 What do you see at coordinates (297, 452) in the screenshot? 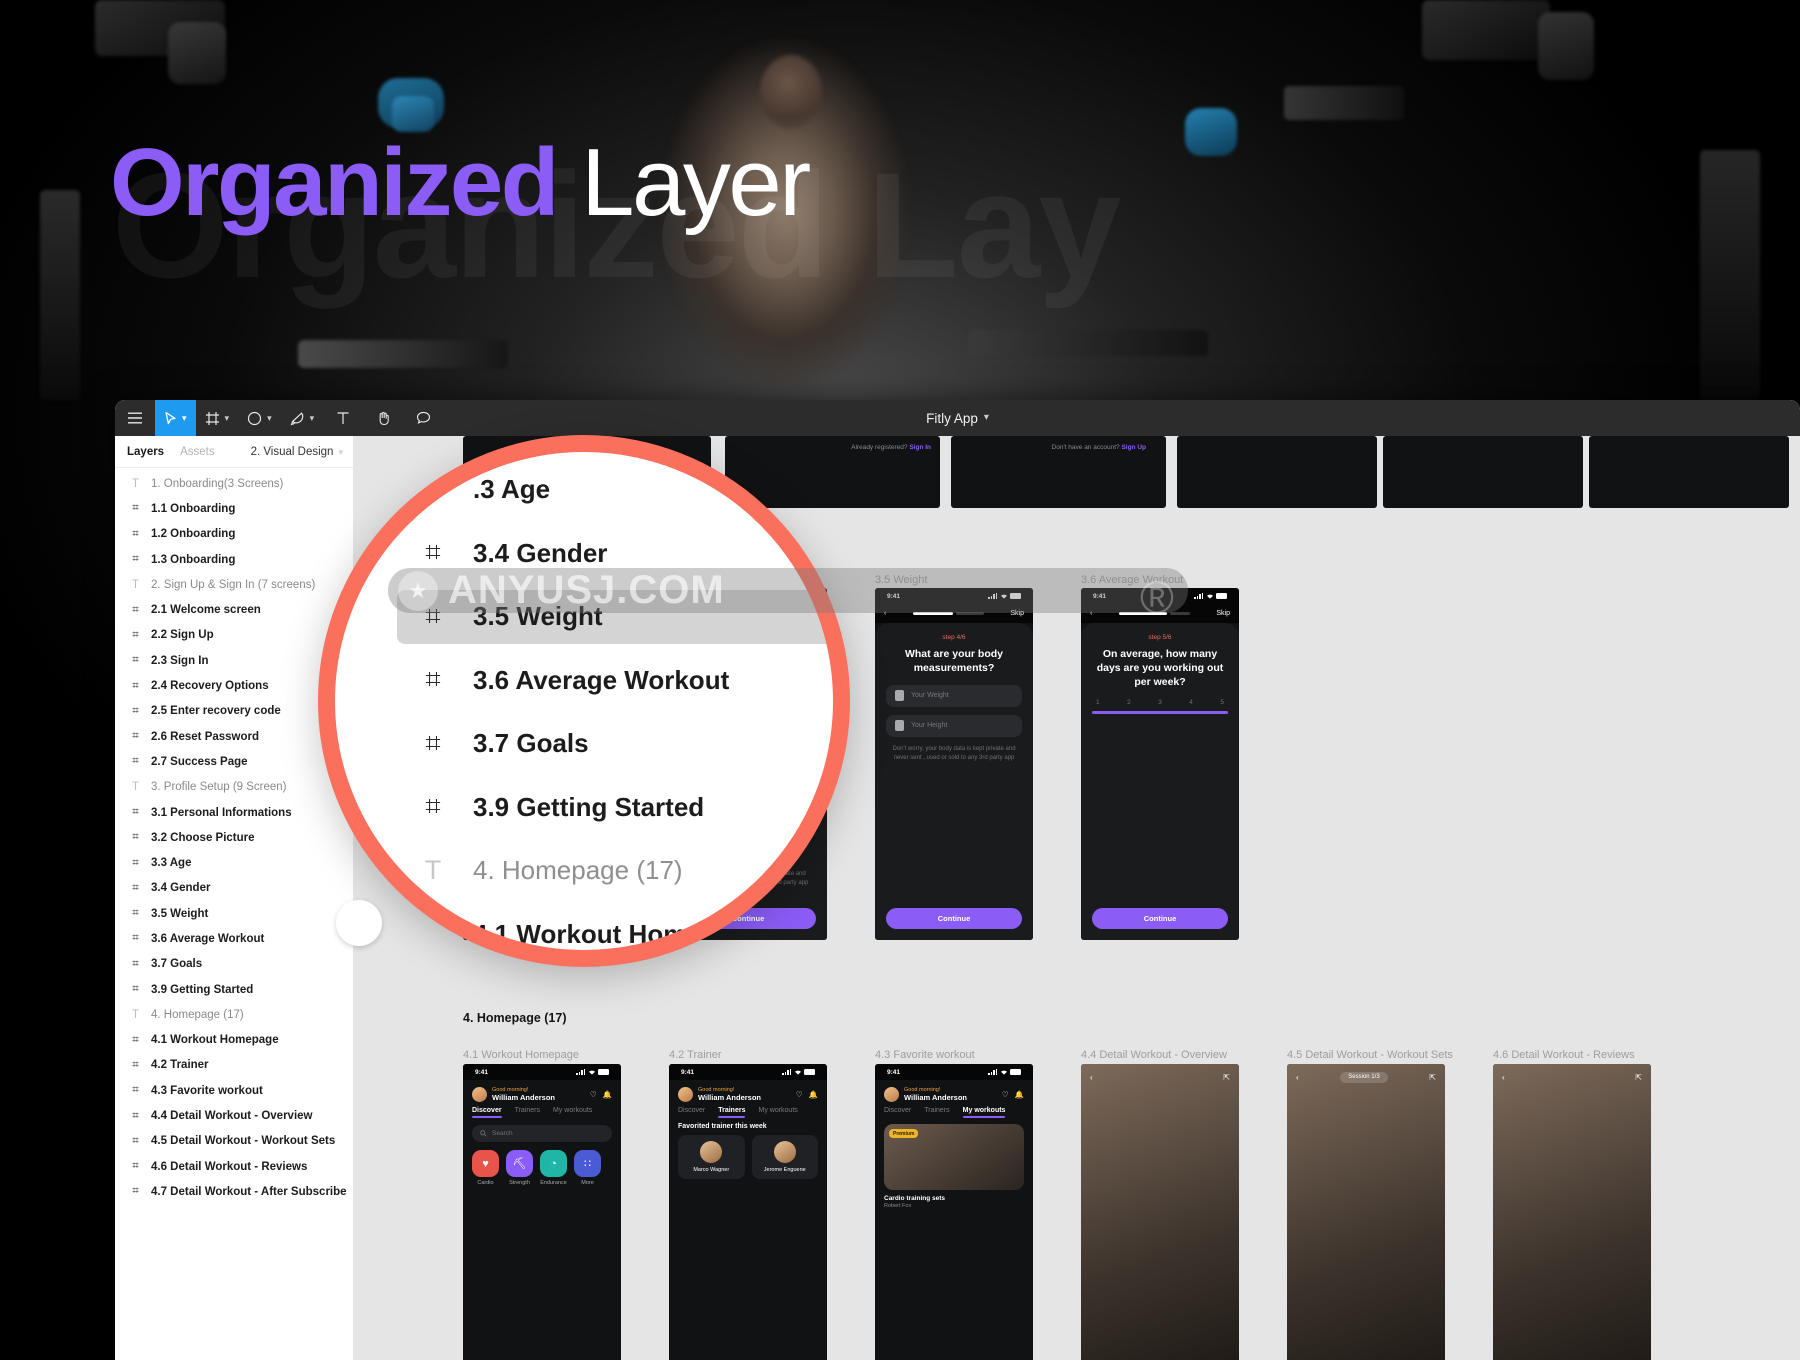
I see `page-selector: 2. Visual Design ▾` at bounding box center [297, 452].